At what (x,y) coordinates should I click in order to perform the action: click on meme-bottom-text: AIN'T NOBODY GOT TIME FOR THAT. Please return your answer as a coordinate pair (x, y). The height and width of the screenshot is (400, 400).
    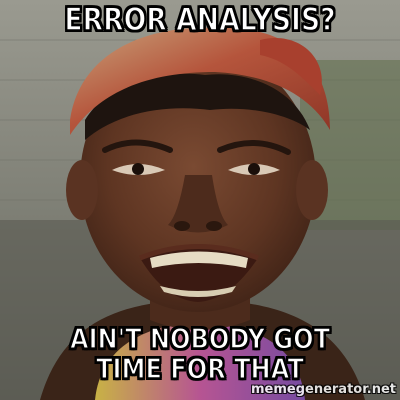
    Looking at the image, I should click on (200, 354).